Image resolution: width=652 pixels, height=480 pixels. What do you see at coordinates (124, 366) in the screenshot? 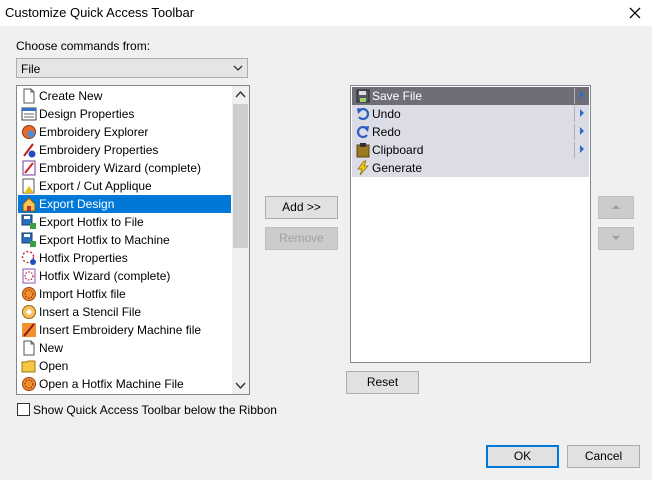
I see `command-item: Open` at bounding box center [124, 366].